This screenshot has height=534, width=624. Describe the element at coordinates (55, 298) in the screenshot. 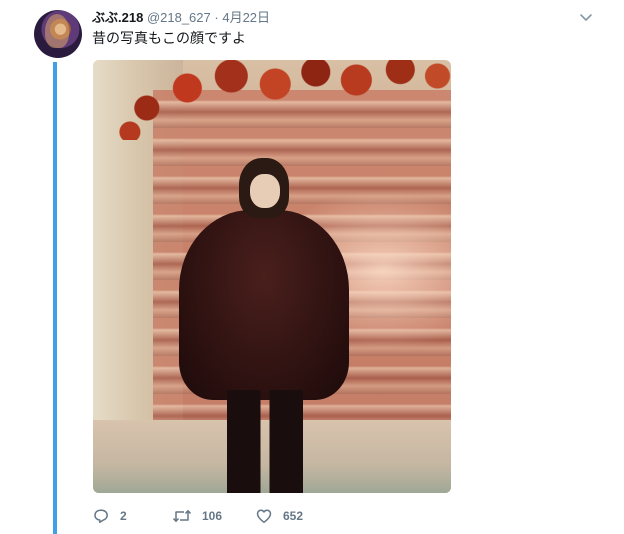

I see `thread-connector-line` at that location.